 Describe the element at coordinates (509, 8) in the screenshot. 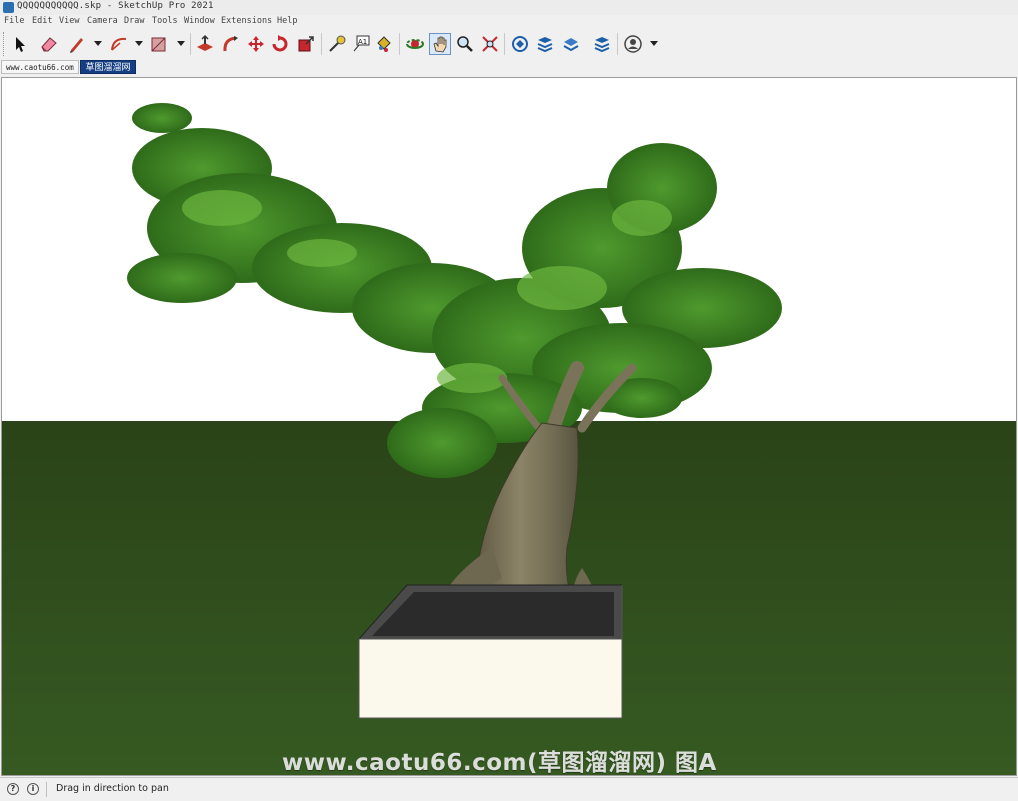

I see `title-bar: QQQQQQQQQQQ.skp - SketchUp Pro 2021` at that location.